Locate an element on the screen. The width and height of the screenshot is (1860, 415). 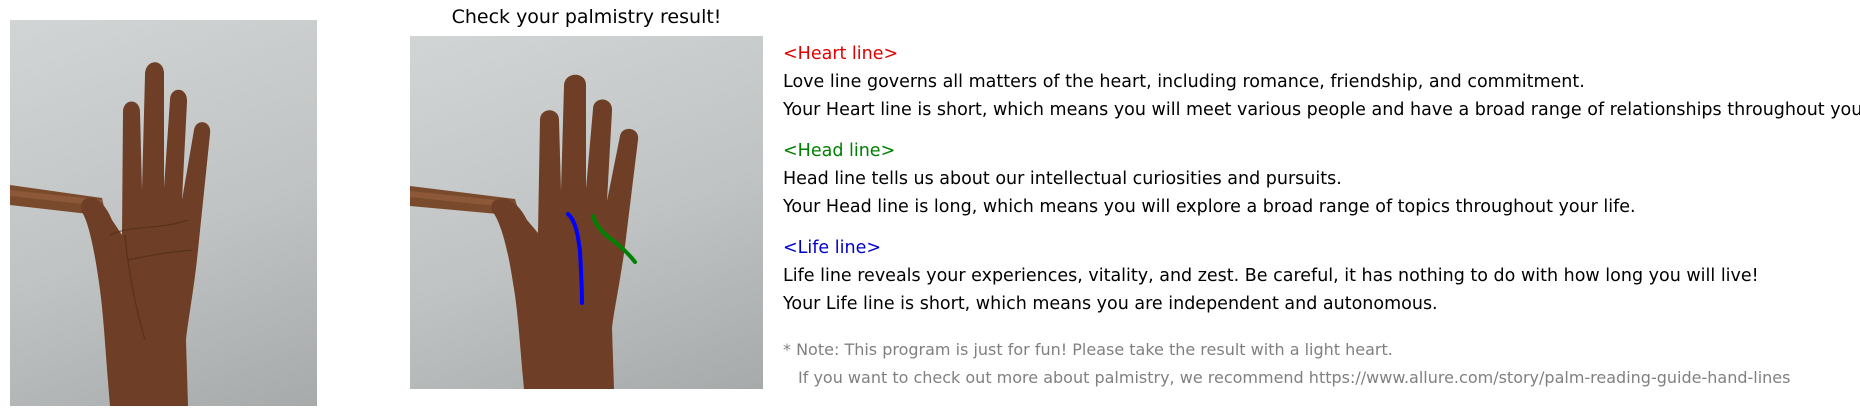
hand-illustration is located at coordinates (110, 234).